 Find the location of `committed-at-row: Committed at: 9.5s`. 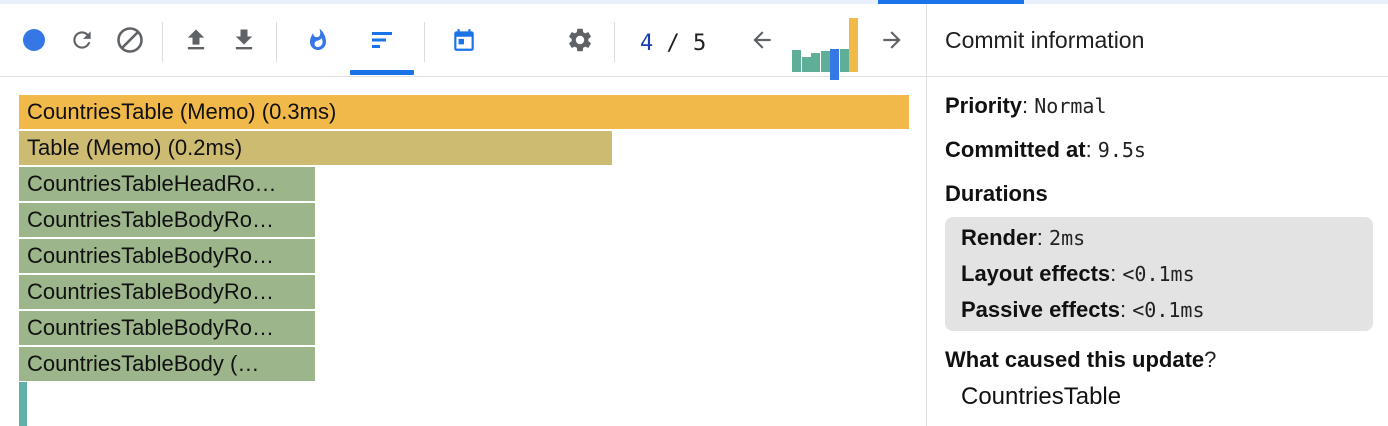

committed-at-row: Committed at: 9.5s is located at coordinates (1045, 149).